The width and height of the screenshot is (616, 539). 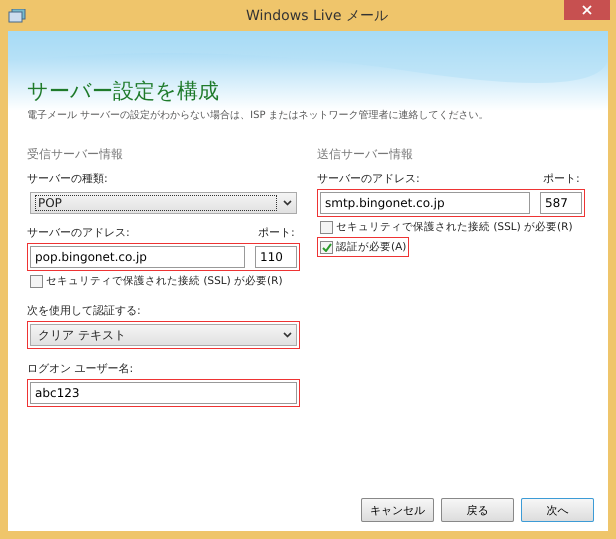 I want to click on window-title: Windows Live メール, so click(x=317, y=15).